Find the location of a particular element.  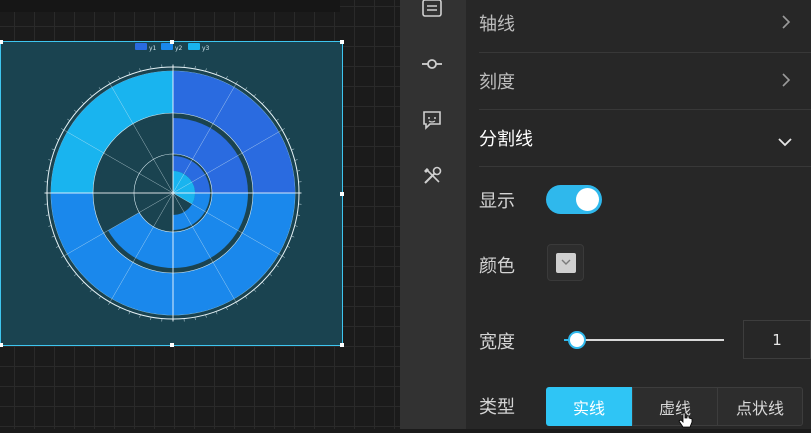

width-slider-handle is located at coordinates (577, 340).